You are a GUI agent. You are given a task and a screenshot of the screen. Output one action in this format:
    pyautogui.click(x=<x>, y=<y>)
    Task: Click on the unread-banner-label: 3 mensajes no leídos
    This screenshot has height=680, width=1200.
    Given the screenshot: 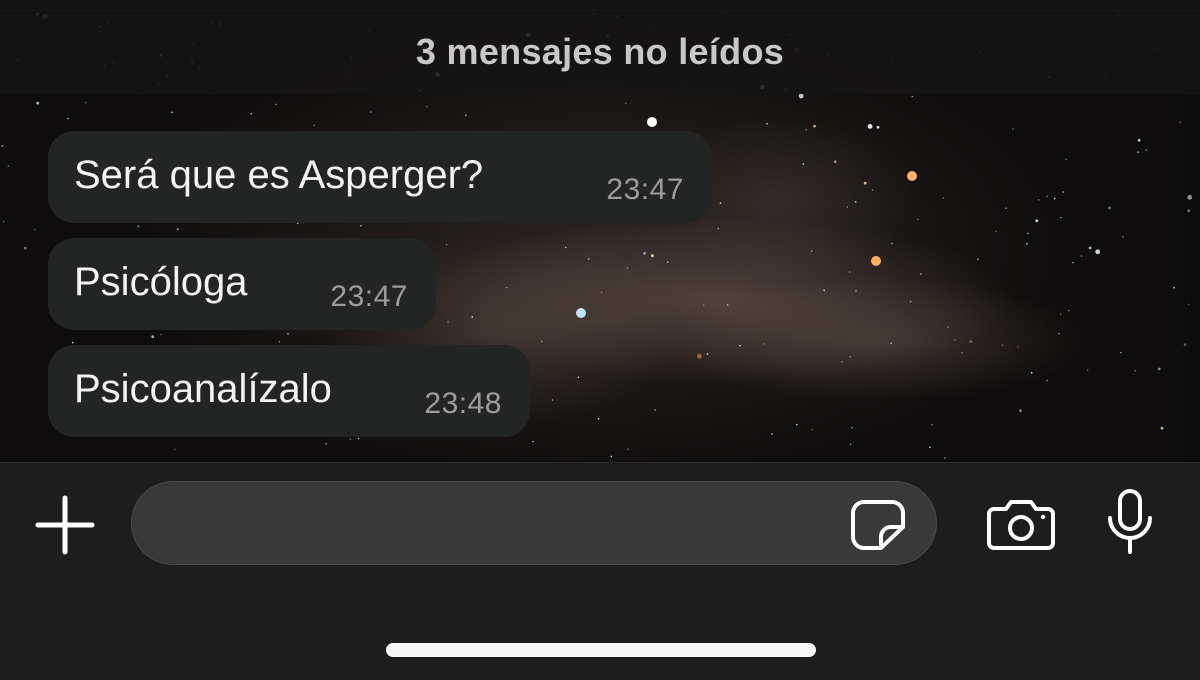 What is the action you would take?
    pyautogui.click(x=600, y=51)
    